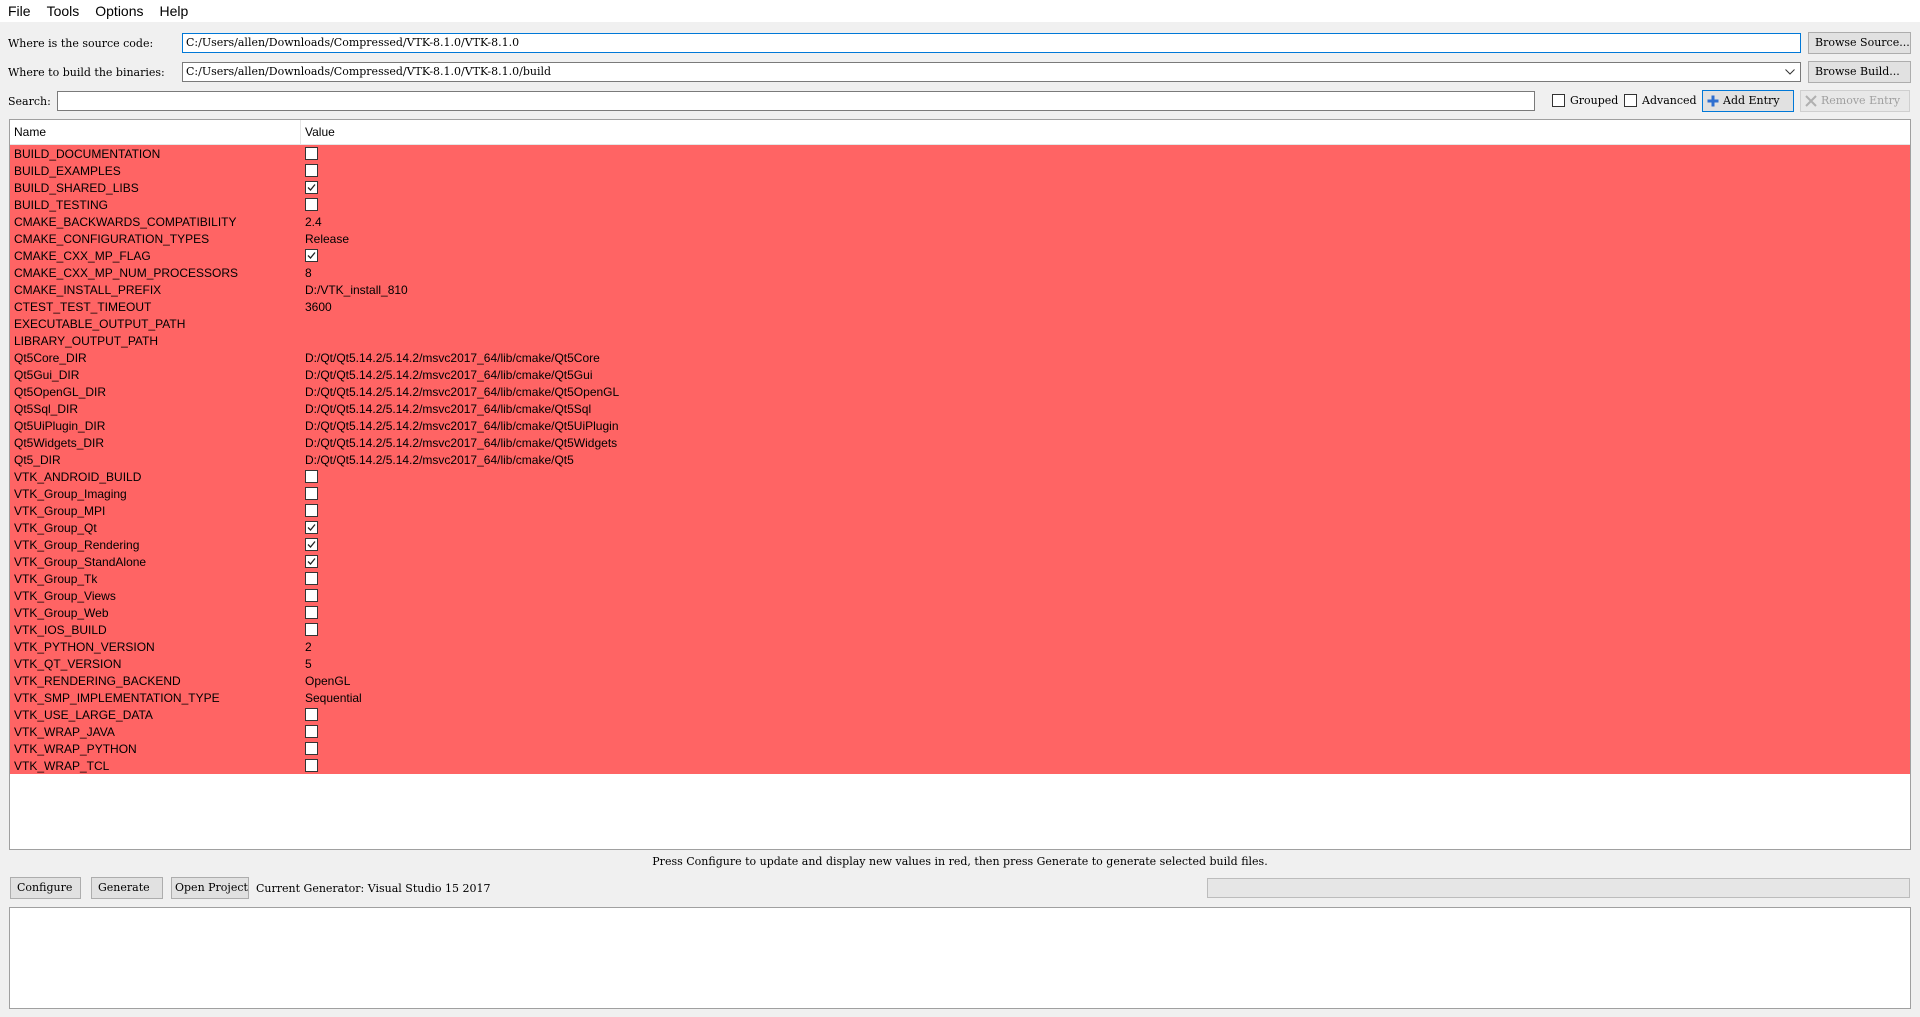  I want to click on table-row: CMAKE_INSTALL_PREFIX D:/VTK_install_810, so click(960, 289).